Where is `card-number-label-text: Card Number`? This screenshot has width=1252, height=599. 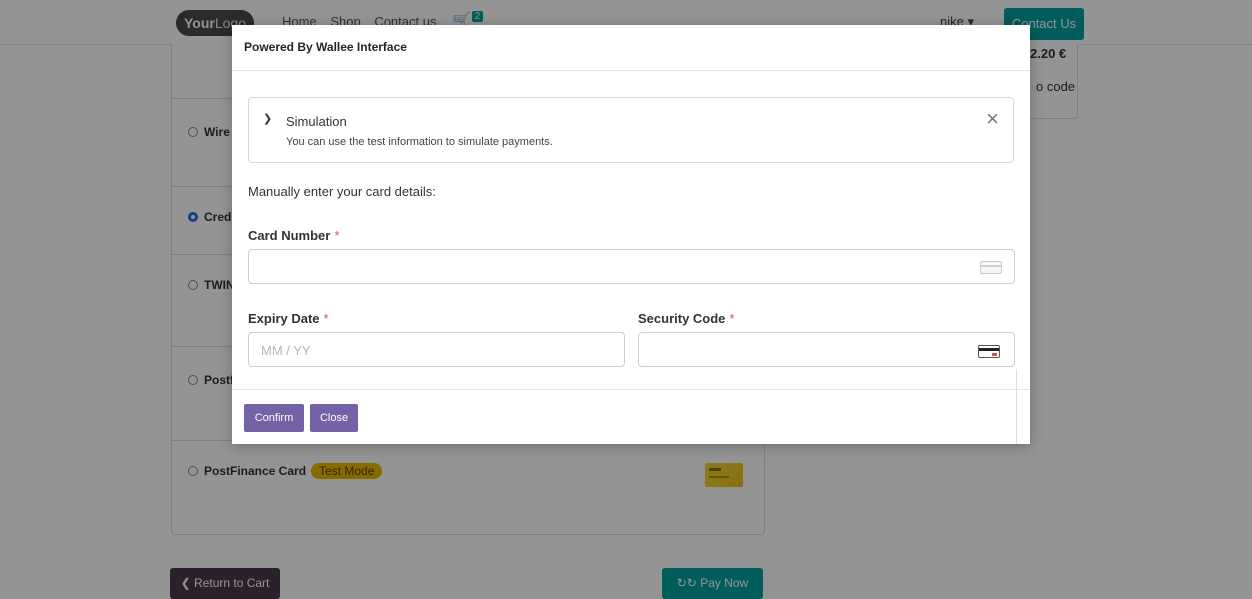 card-number-label-text: Card Number is located at coordinates (289, 235).